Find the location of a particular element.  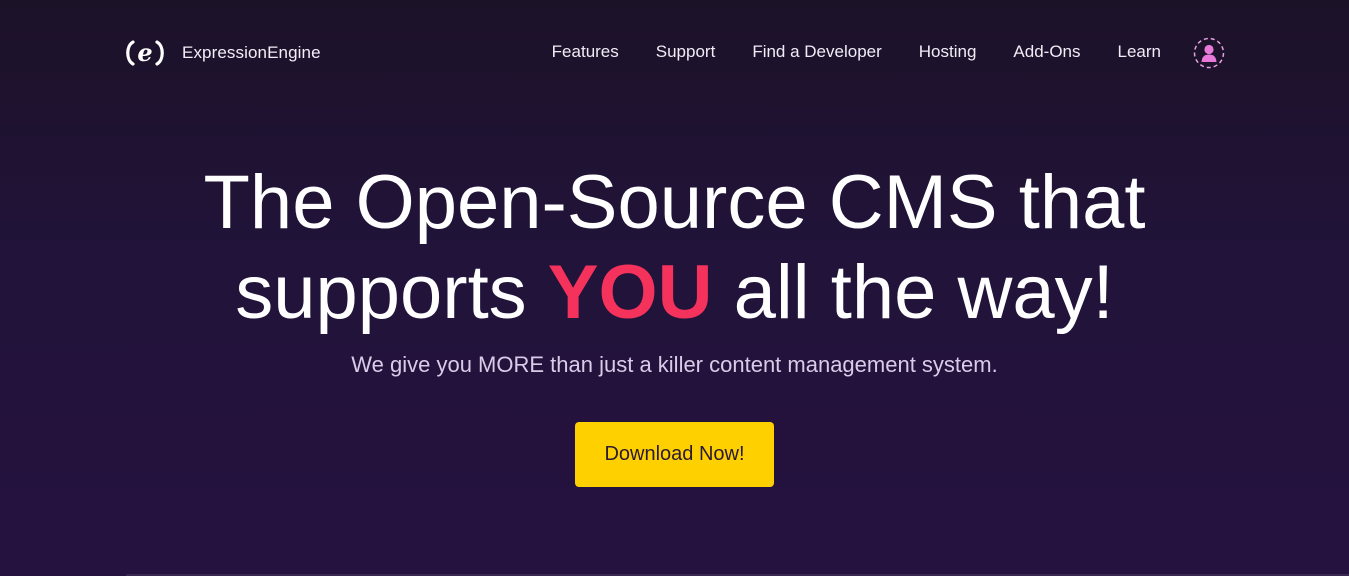

download-now-button: Download Now! is located at coordinates (674, 454).